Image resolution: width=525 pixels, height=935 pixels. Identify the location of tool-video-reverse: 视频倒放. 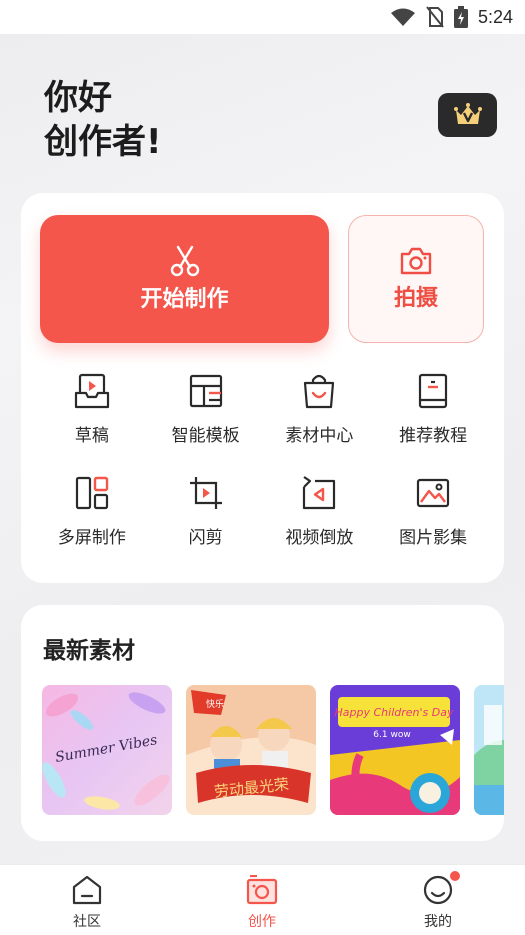
(320, 512).